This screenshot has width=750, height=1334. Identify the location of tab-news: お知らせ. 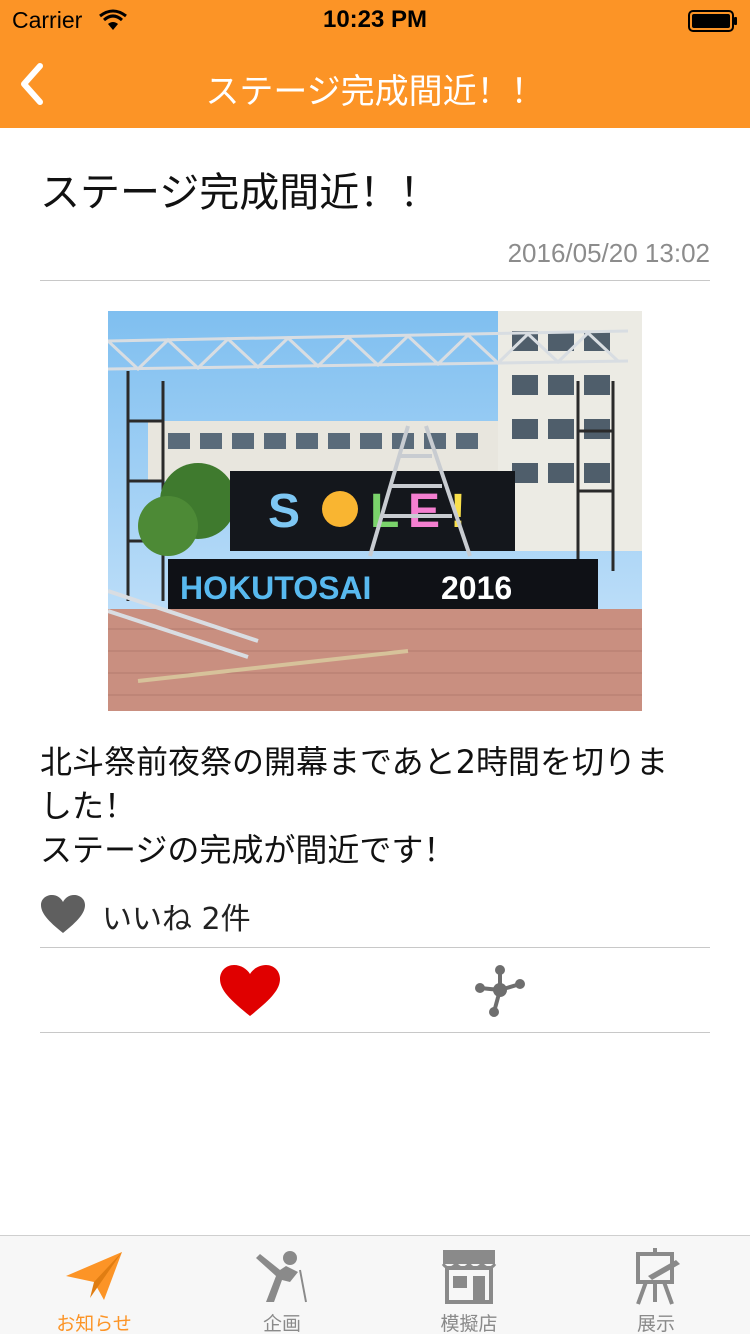
(94, 1285).